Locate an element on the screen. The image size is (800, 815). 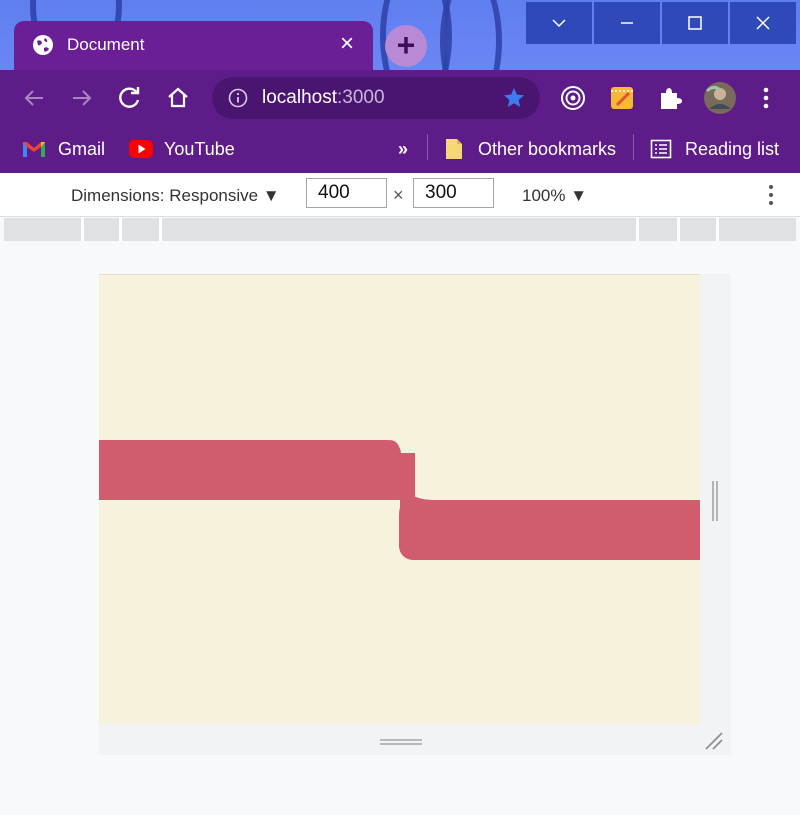
url-text: localhost:3000 is located at coordinates (323, 98).